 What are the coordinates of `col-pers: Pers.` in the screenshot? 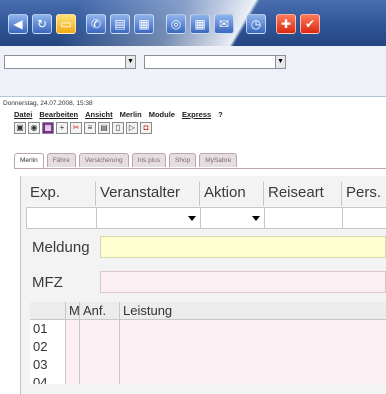 It's located at (364, 192).